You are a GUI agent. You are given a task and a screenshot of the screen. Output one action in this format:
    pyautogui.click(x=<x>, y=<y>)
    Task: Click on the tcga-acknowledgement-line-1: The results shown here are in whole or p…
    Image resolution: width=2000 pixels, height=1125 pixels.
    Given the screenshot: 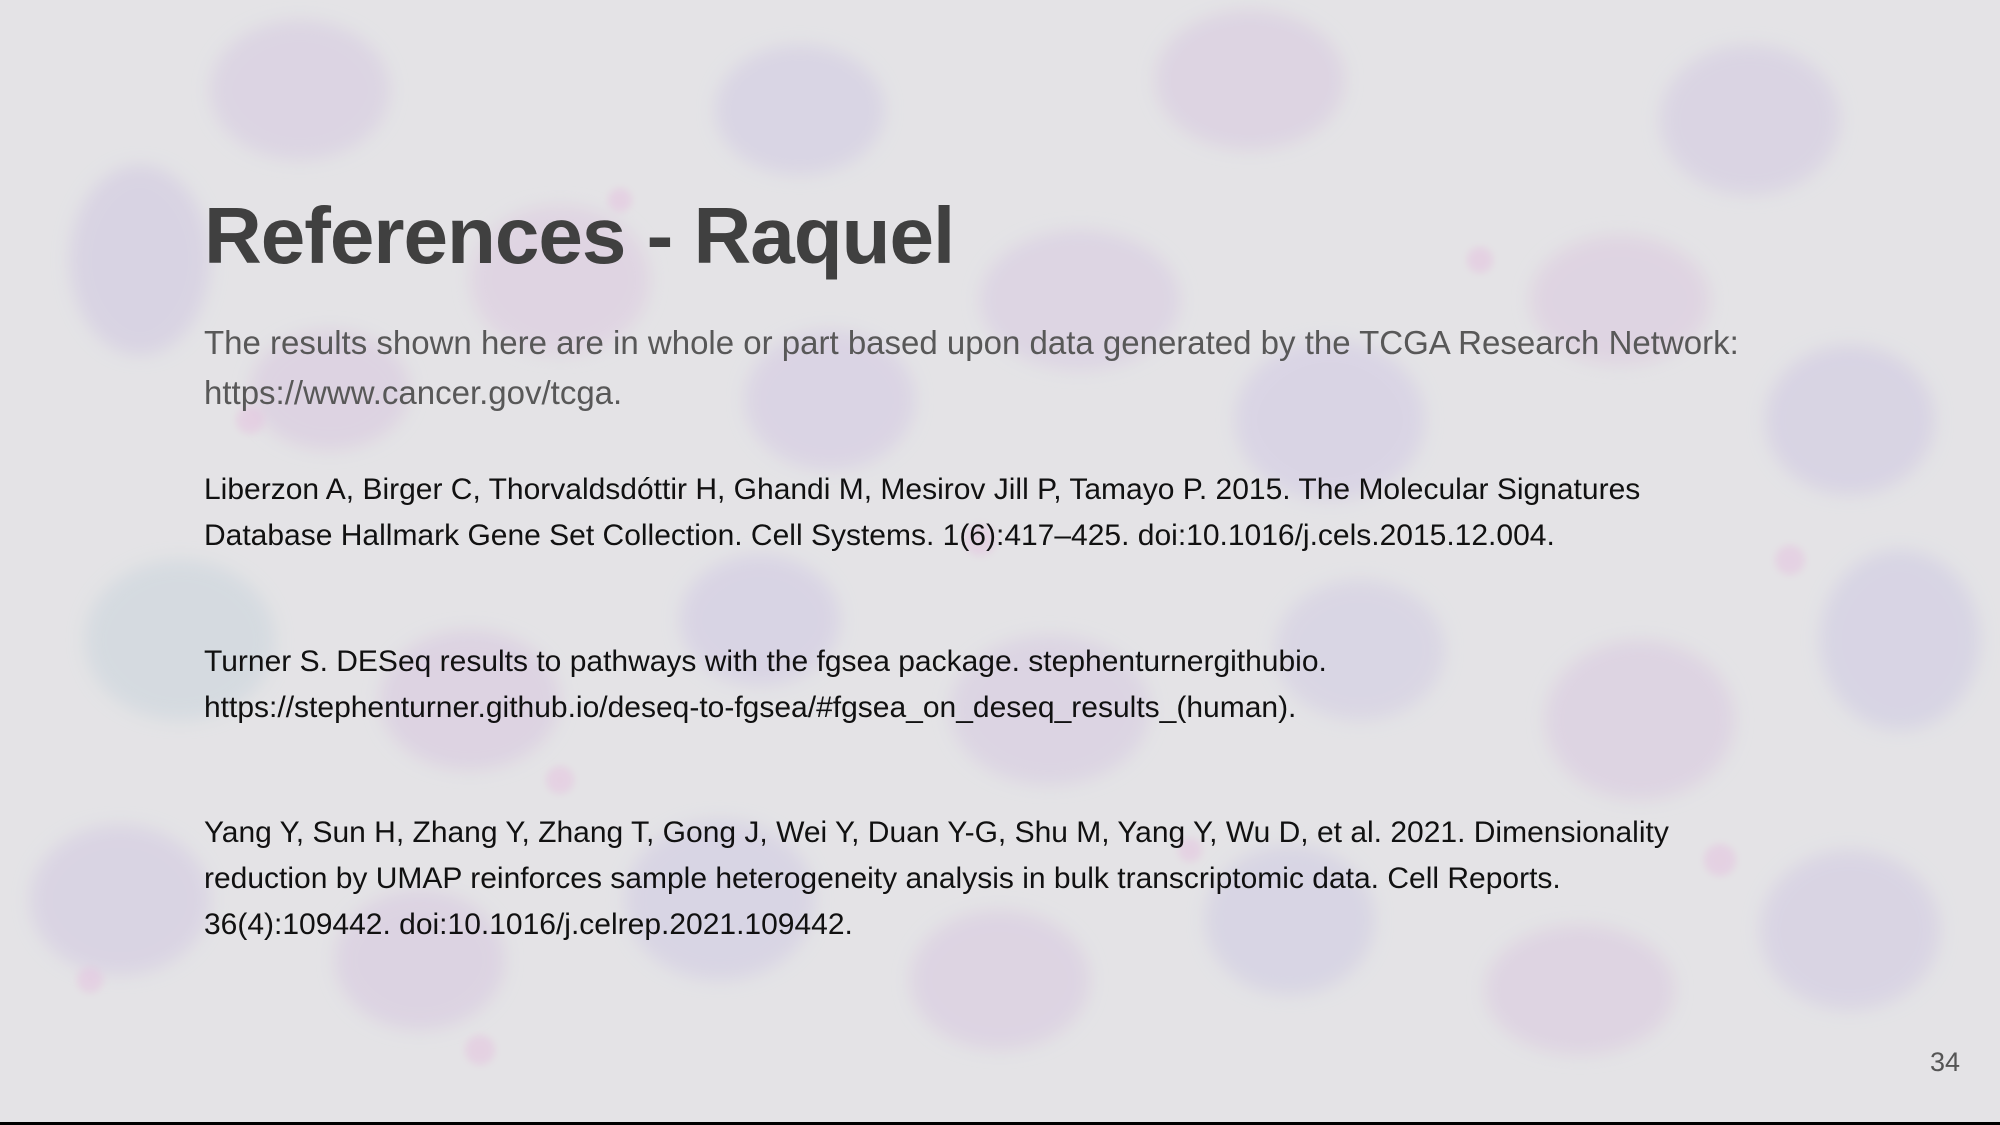 What is the action you would take?
    pyautogui.click(x=971, y=342)
    